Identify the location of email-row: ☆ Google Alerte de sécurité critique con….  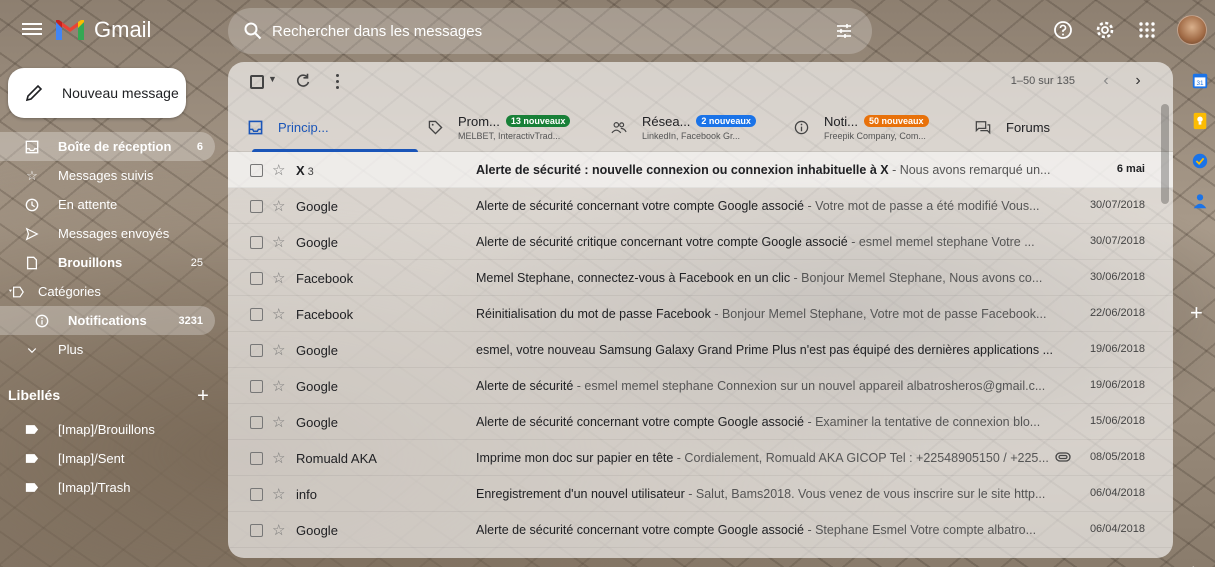
(700, 242).